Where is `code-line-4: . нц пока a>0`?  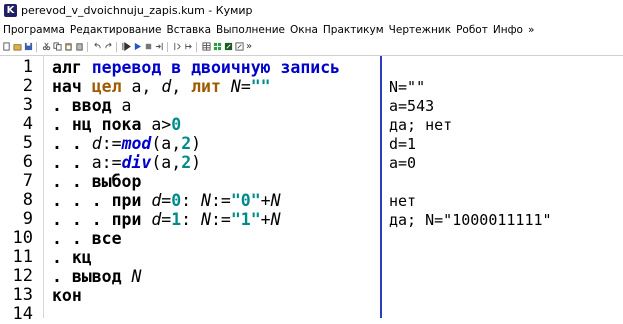 code-line-4: . нц пока a>0 is located at coordinates (116, 124).